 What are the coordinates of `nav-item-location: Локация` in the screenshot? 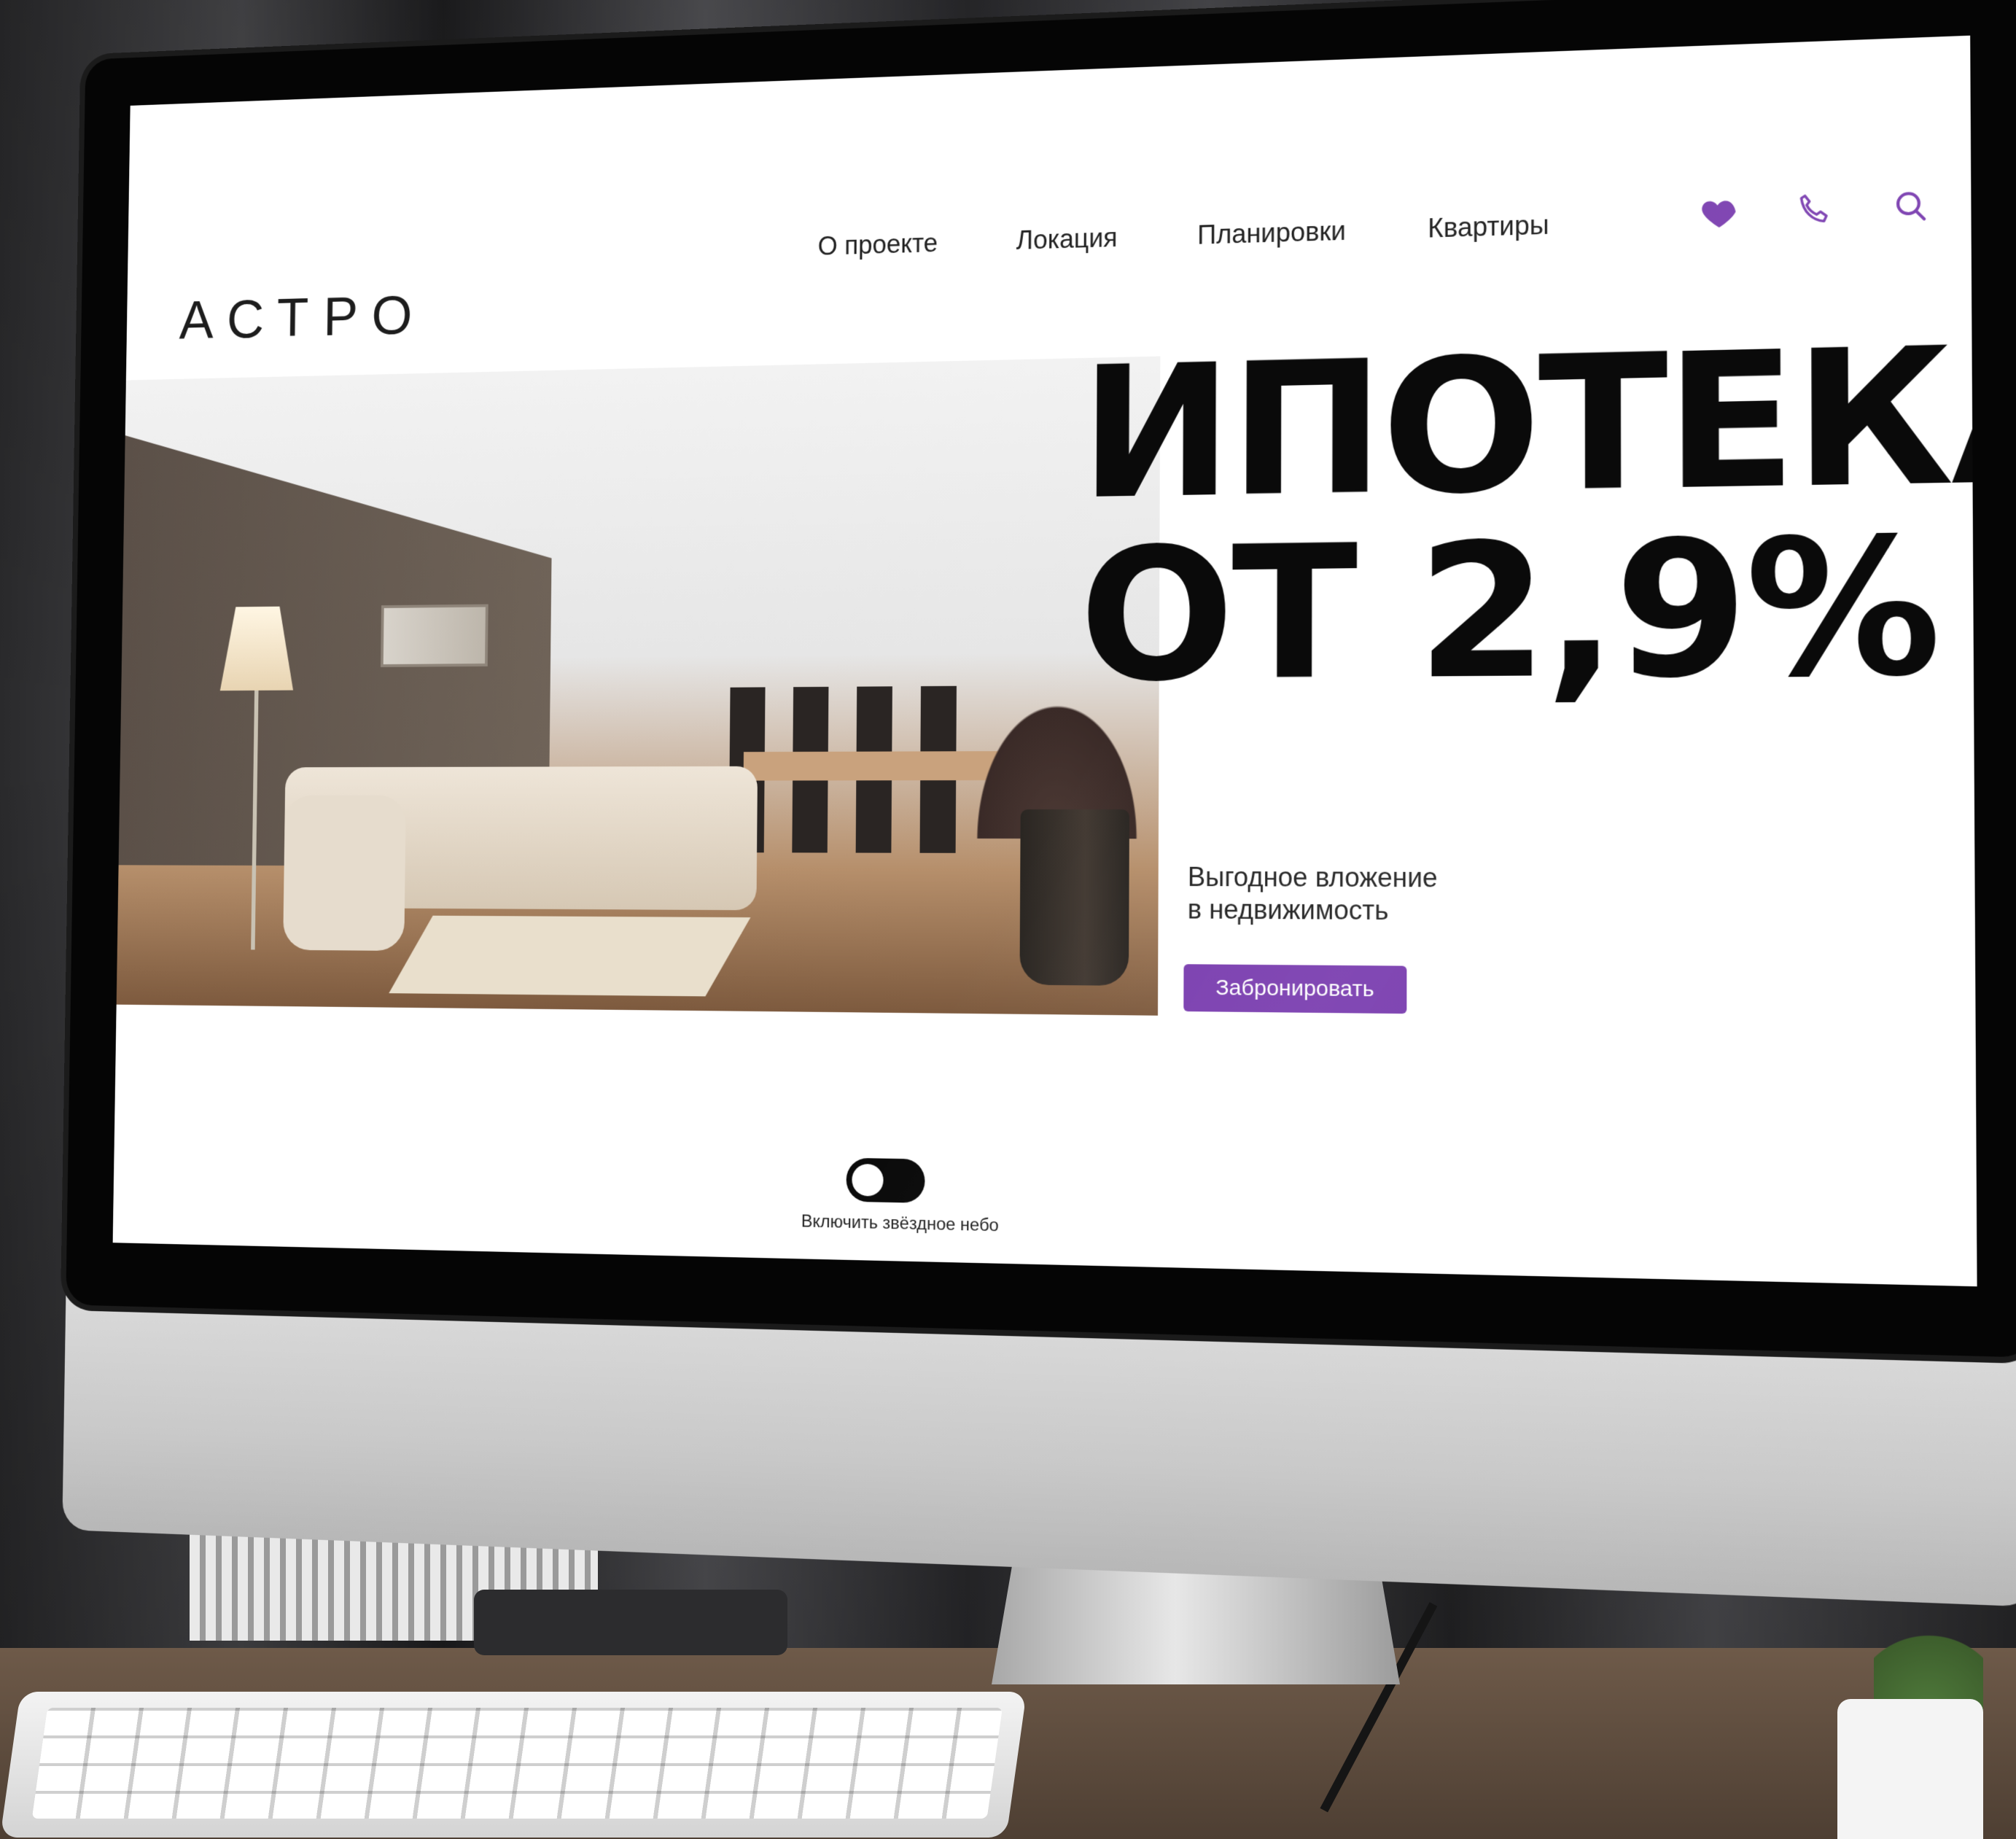 It's located at (1067, 239).